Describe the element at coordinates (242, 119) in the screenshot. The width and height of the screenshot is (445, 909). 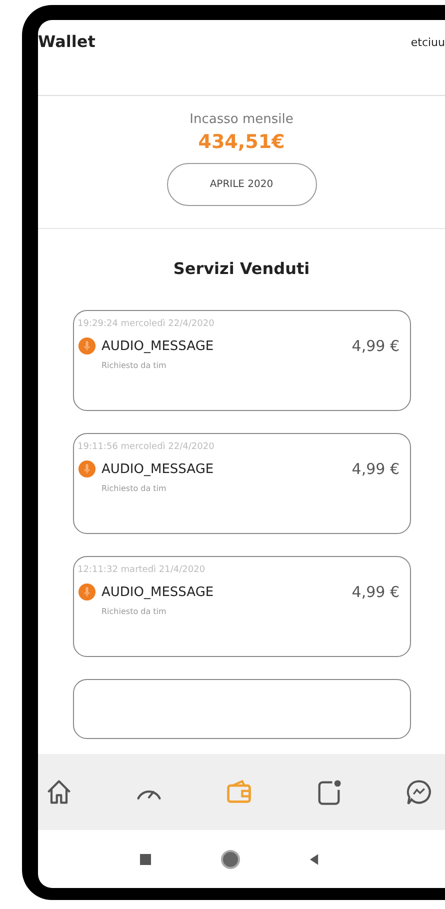
I see `summary-label: Incasso mensile` at that location.